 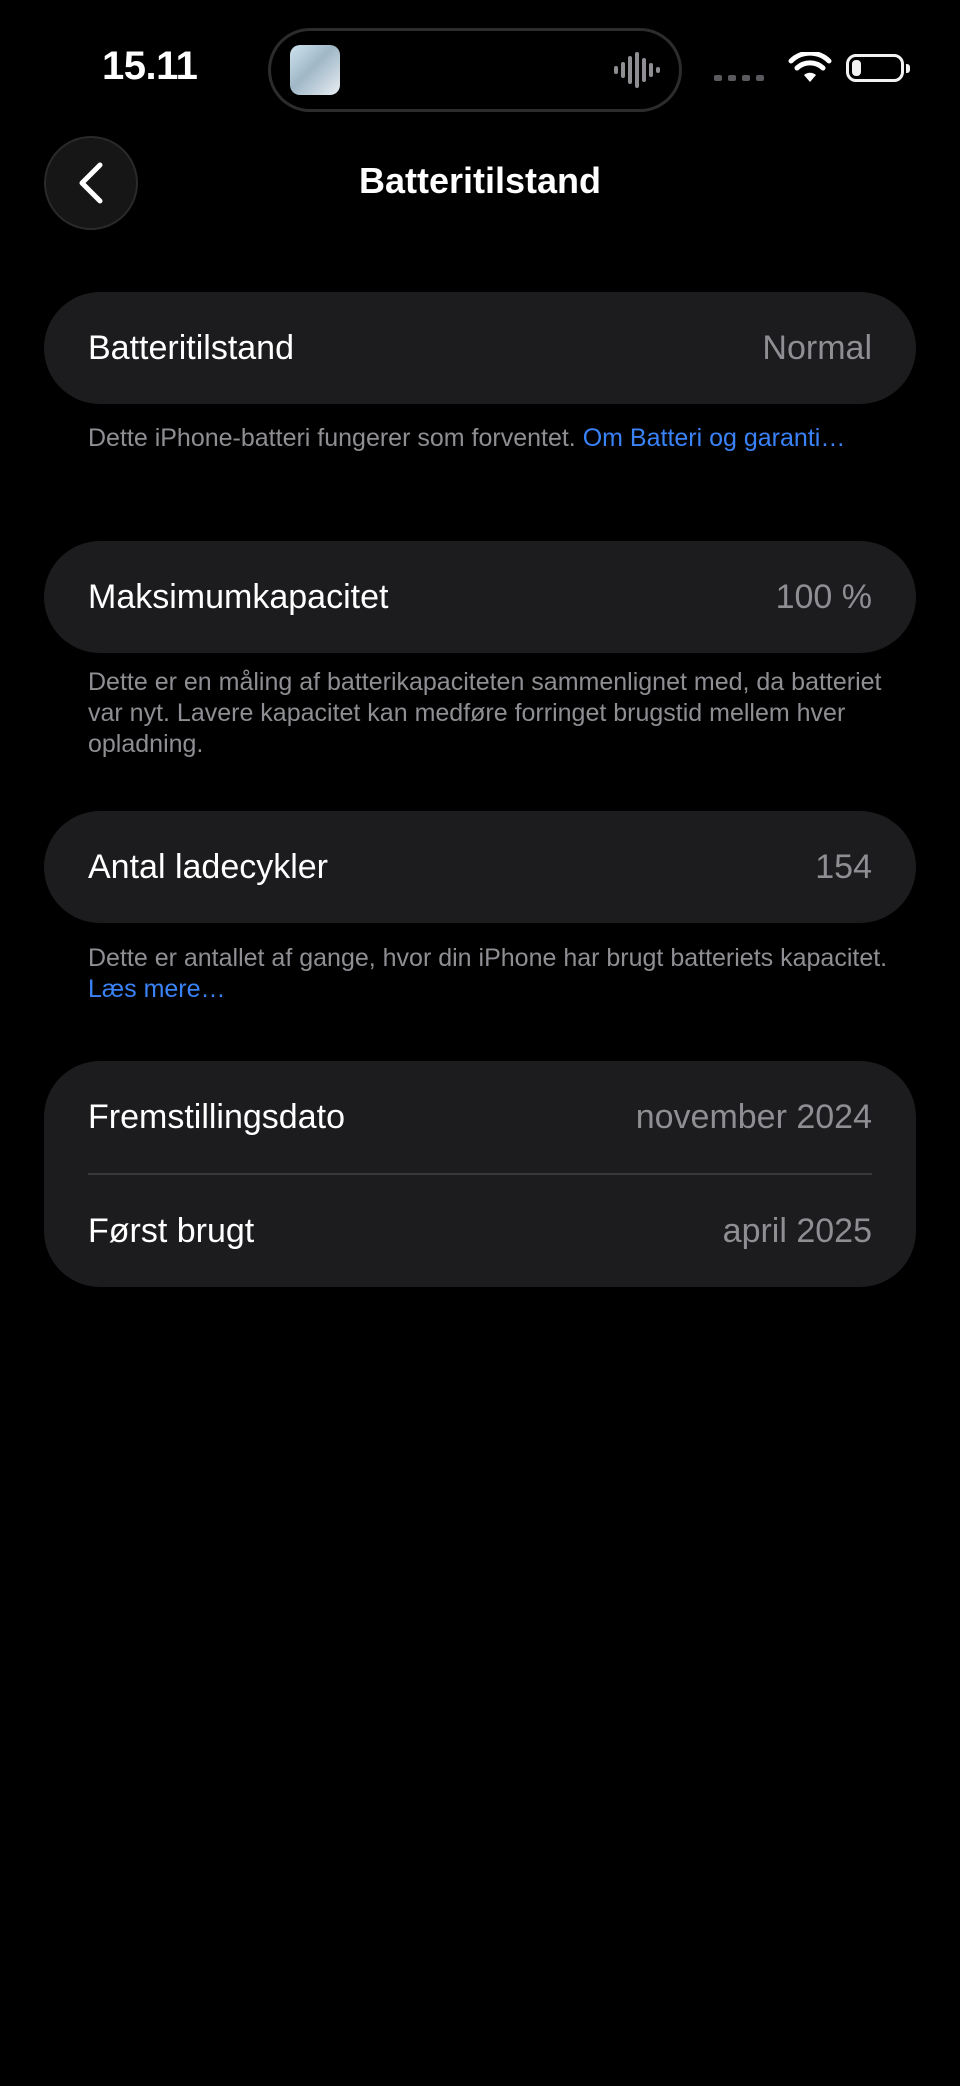 What do you see at coordinates (843, 866) in the screenshot?
I see `cycle-count-value: 154` at bounding box center [843, 866].